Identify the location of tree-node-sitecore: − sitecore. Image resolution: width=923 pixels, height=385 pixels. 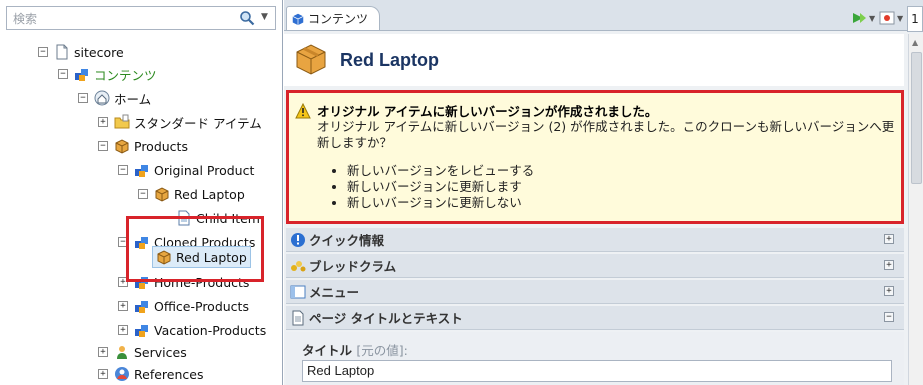
(81, 52).